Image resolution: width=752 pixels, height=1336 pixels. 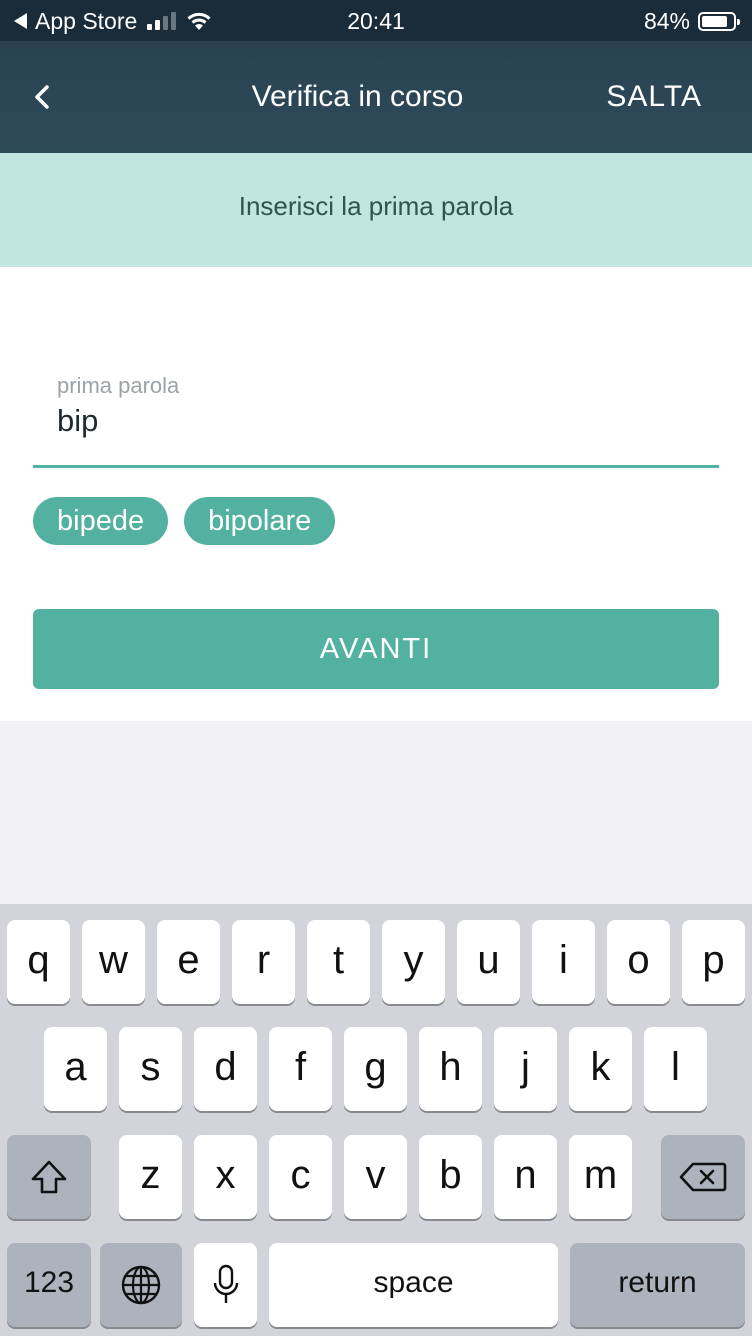 I want to click on key-c: c, so click(x=300, y=1177).